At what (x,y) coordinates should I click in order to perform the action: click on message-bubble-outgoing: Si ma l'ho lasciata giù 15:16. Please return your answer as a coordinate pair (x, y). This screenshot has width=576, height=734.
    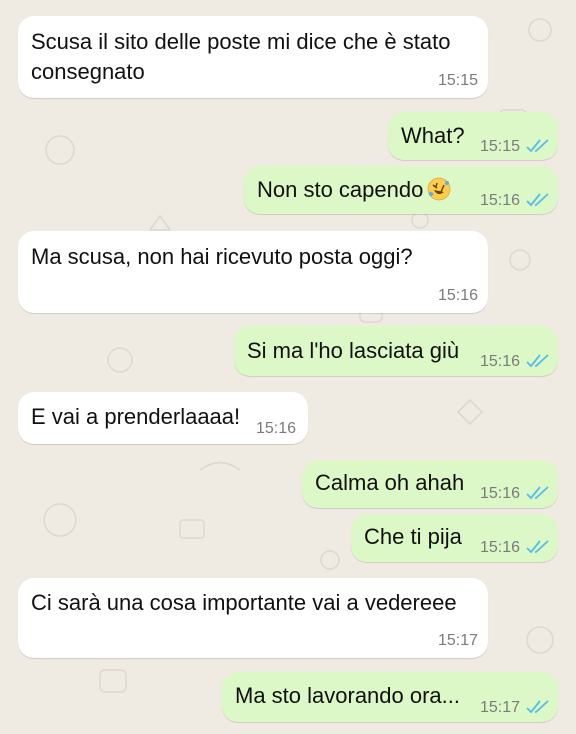
    Looking at the image, I should click on (396, 351).